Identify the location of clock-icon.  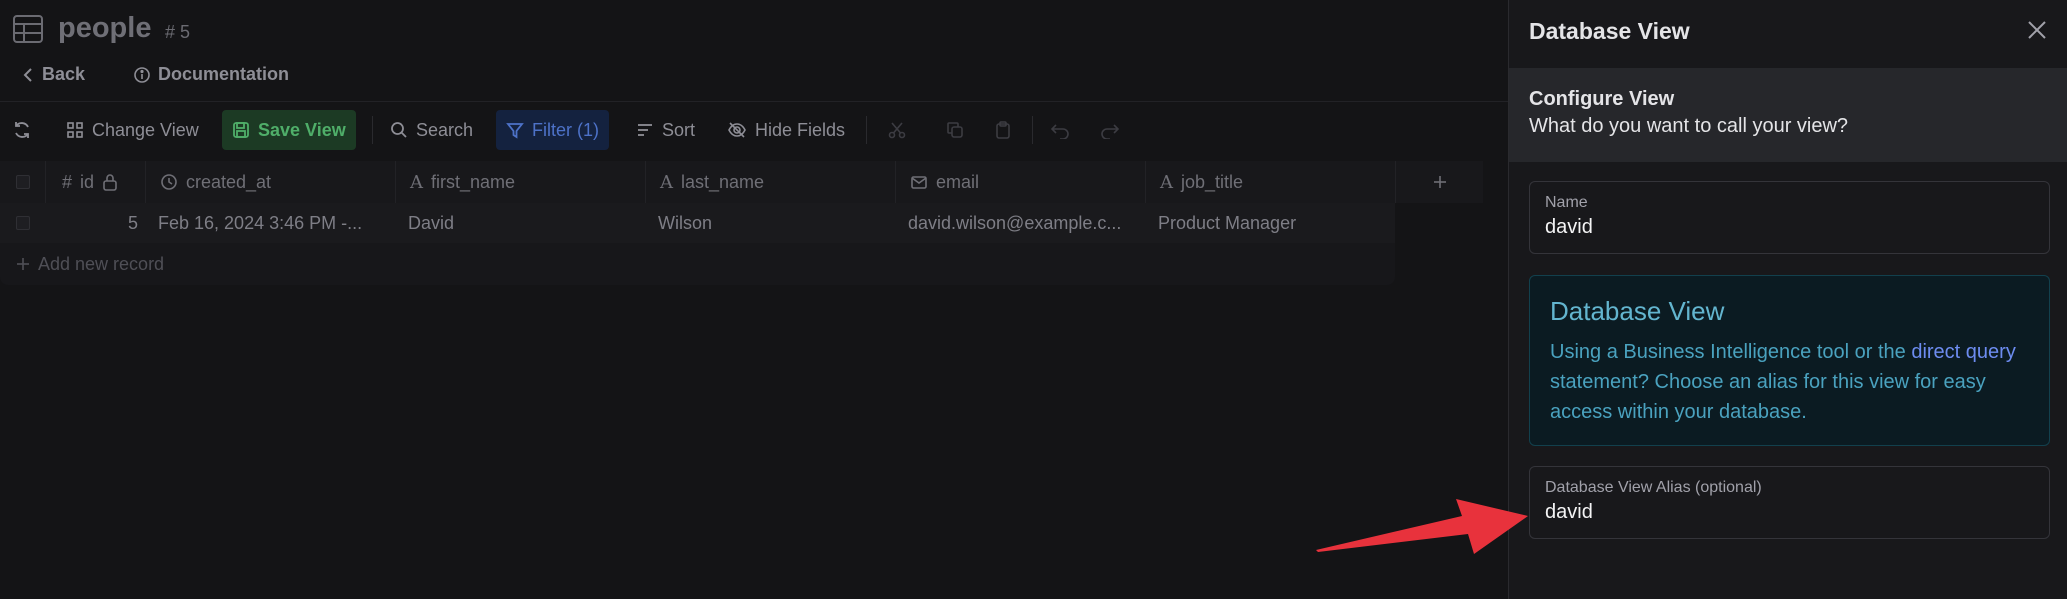
(169, 182).